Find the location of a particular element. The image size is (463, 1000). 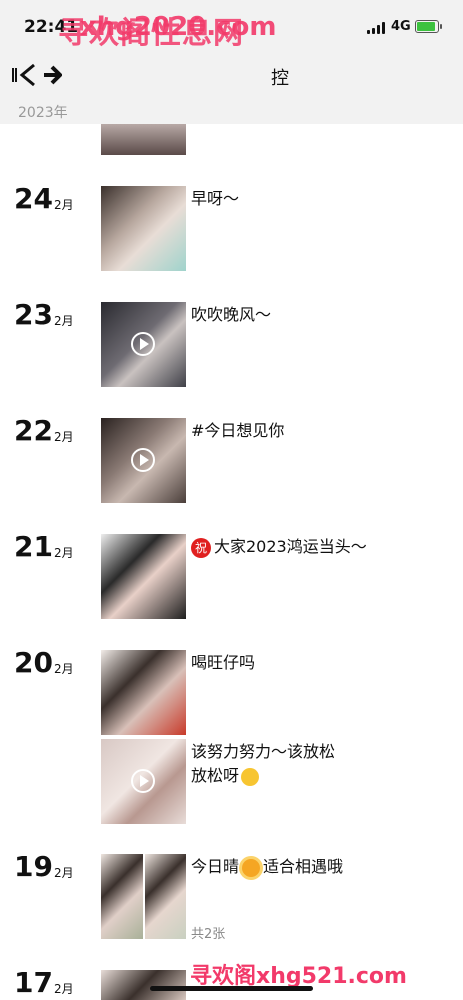

post-day: 17 is located at coordinates (33, 982).